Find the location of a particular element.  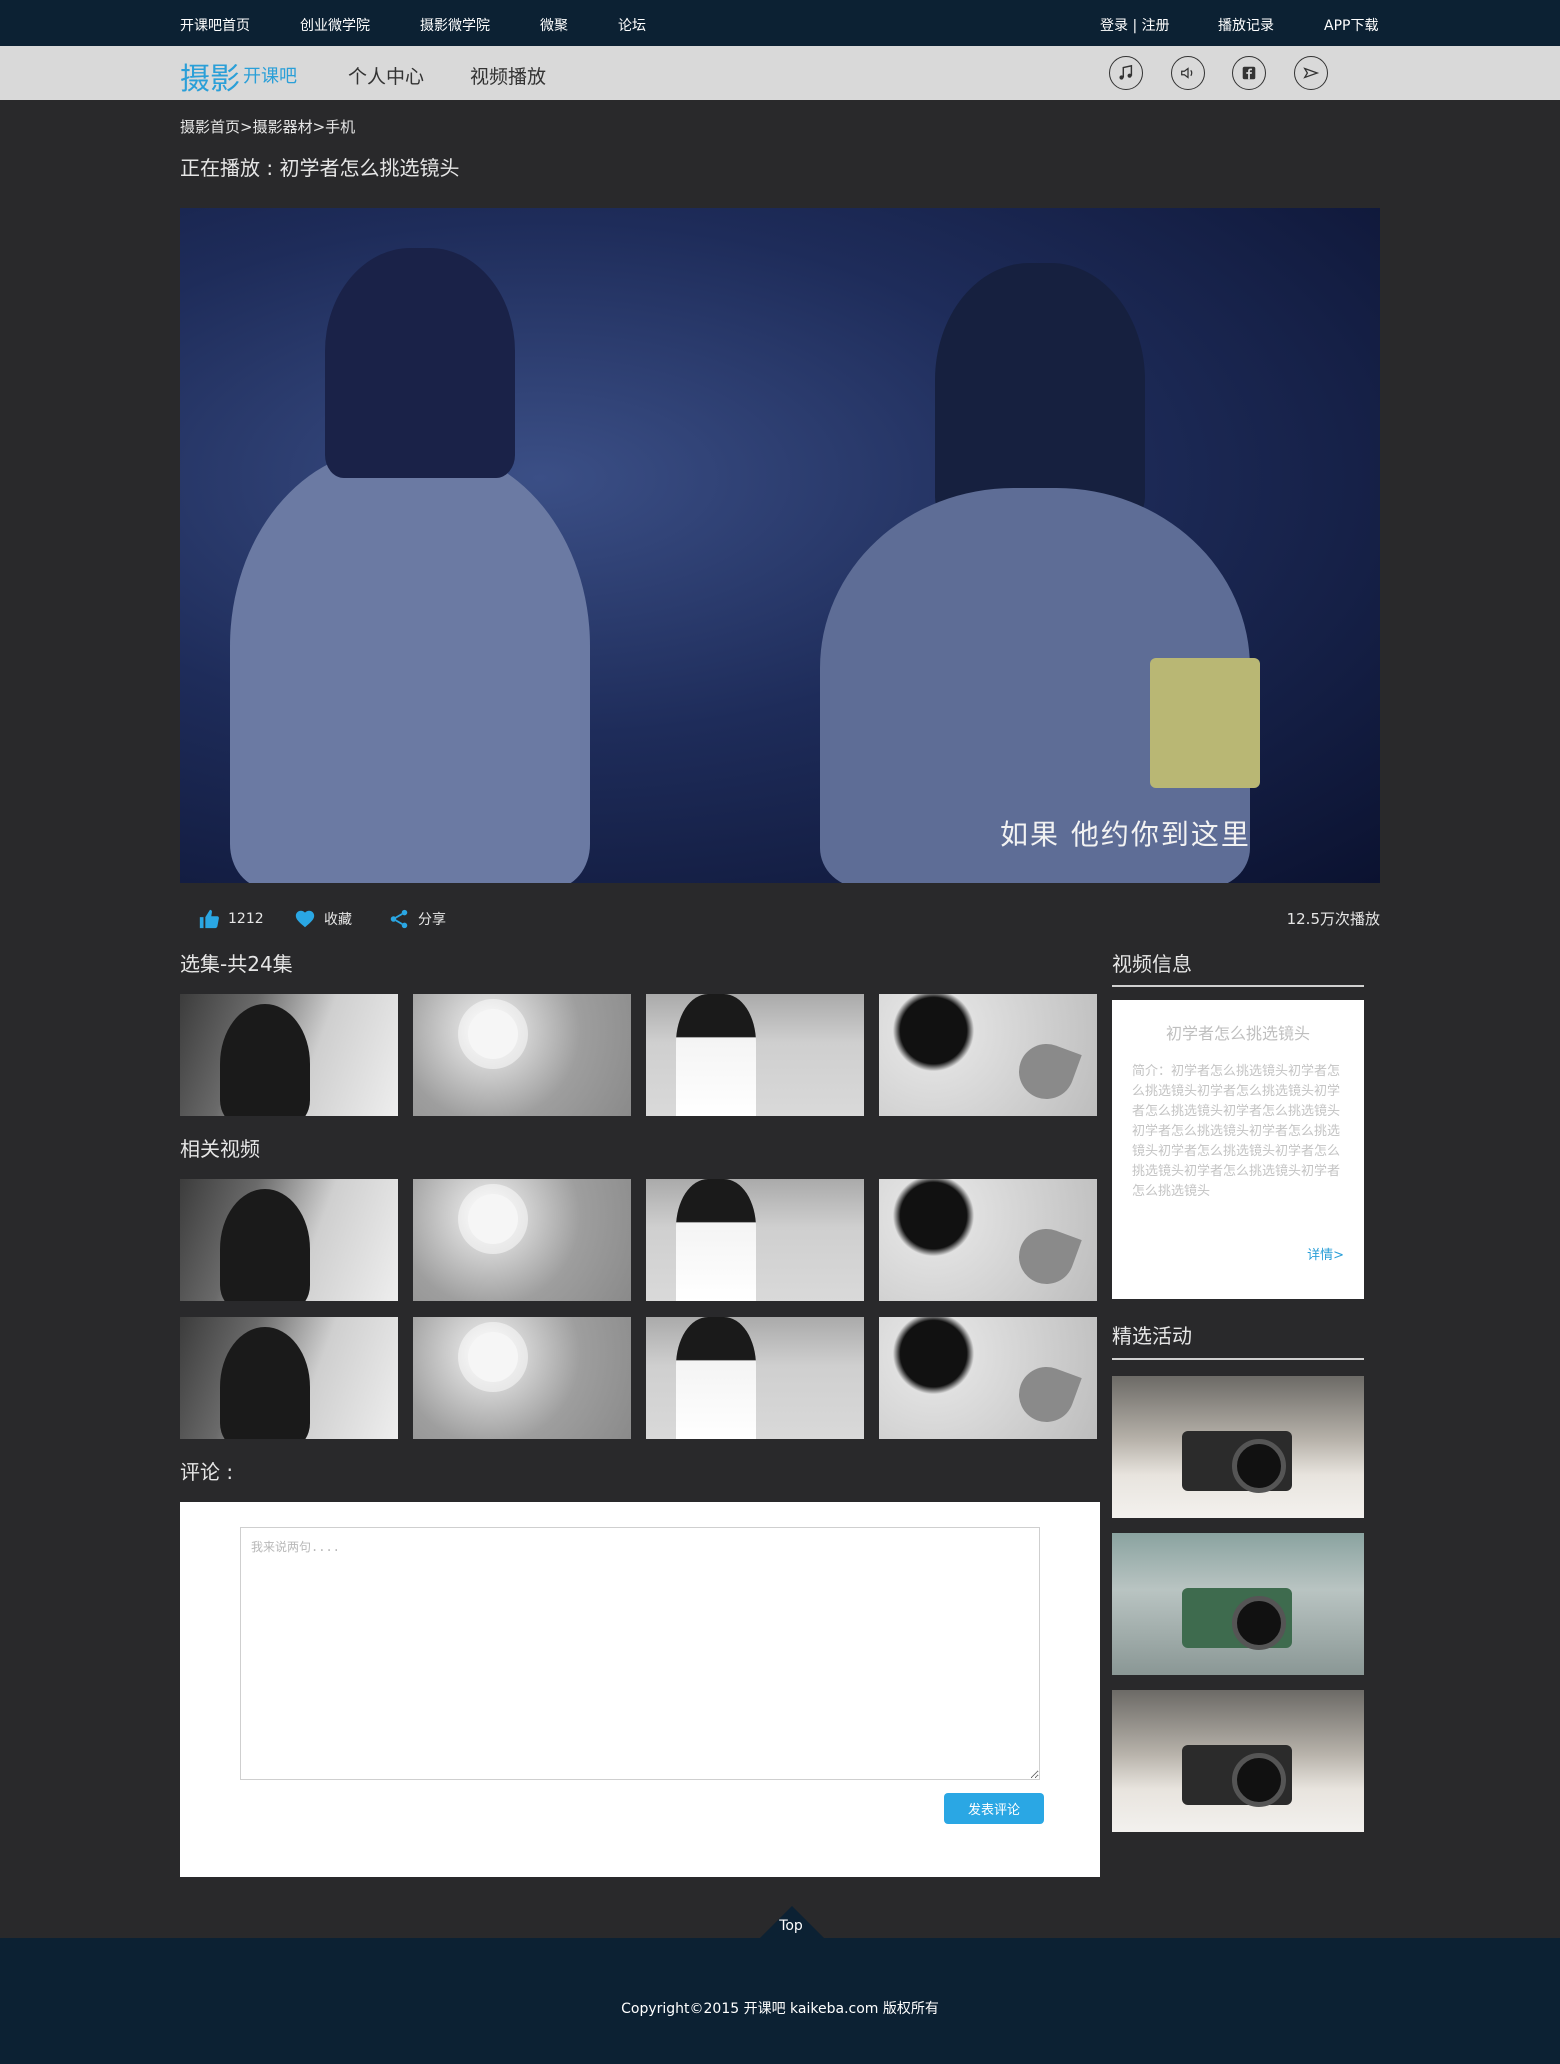

favorite-label: 收藏 is located at coordinates (338, 920).